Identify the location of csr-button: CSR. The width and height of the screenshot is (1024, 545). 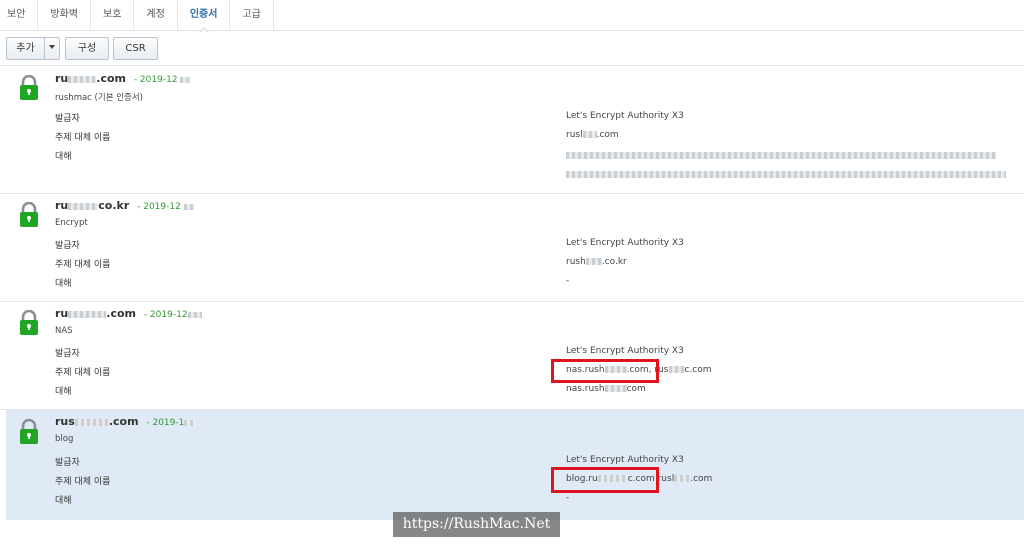
(135, 48).